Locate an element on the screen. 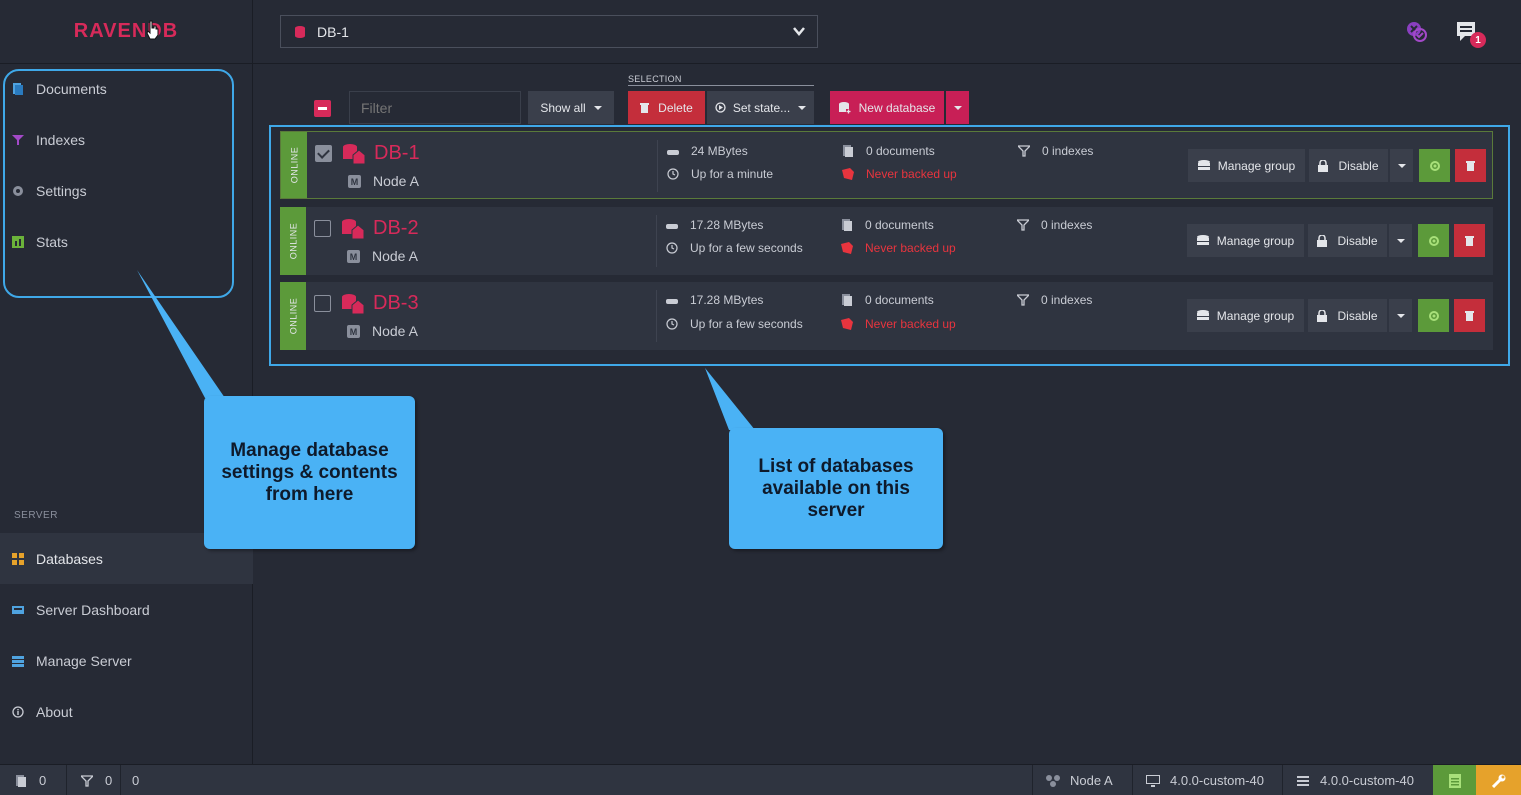 The height and width of the screenshot is (795, 1521). database-name-link: DB-2 is located at coordinates (396, 228).